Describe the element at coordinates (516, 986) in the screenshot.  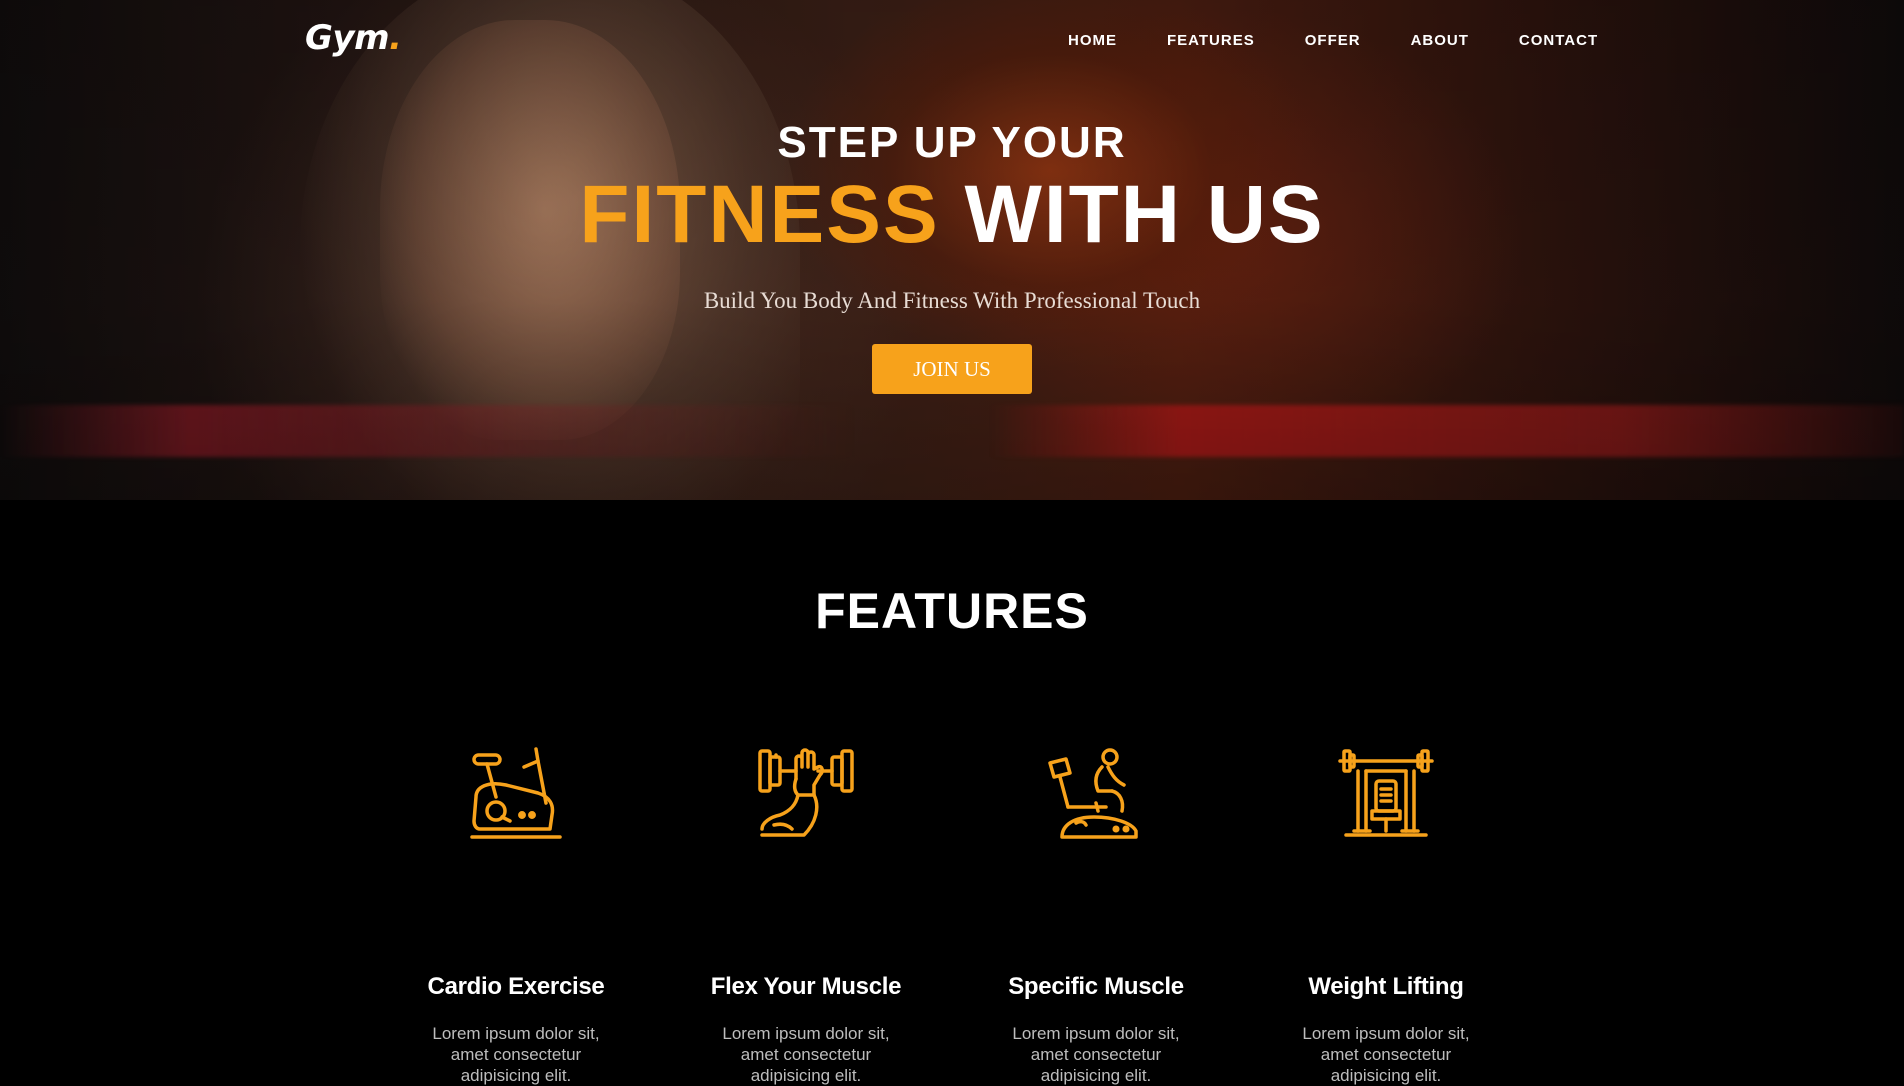
I see `feature-title: Cardio Exercise` at that location.